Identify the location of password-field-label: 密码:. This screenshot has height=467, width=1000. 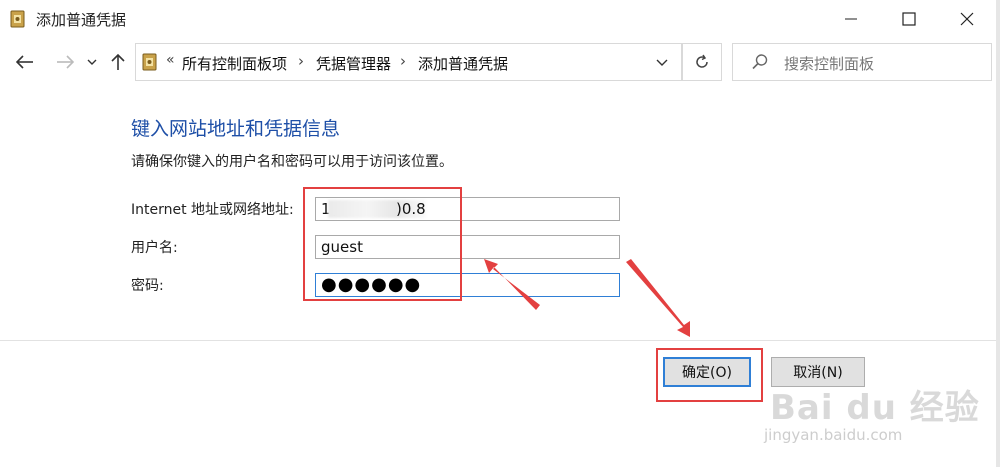
(147, 286).